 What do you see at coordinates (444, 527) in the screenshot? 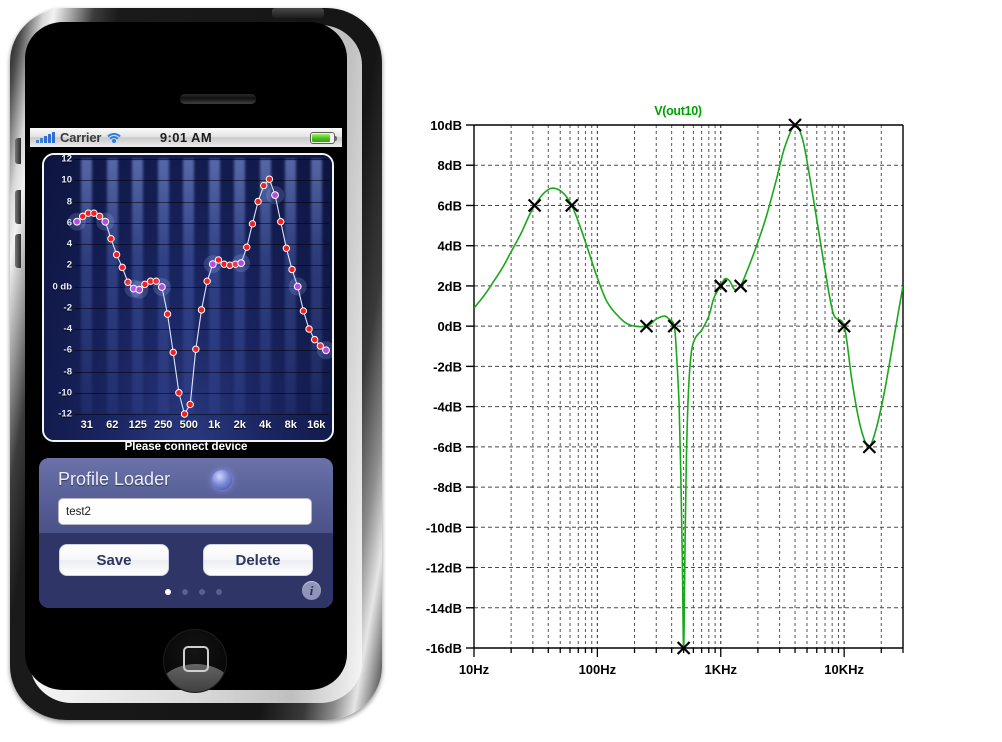
I see `chart-y-tick-label: -10dB` at bounding box center [444, 527].